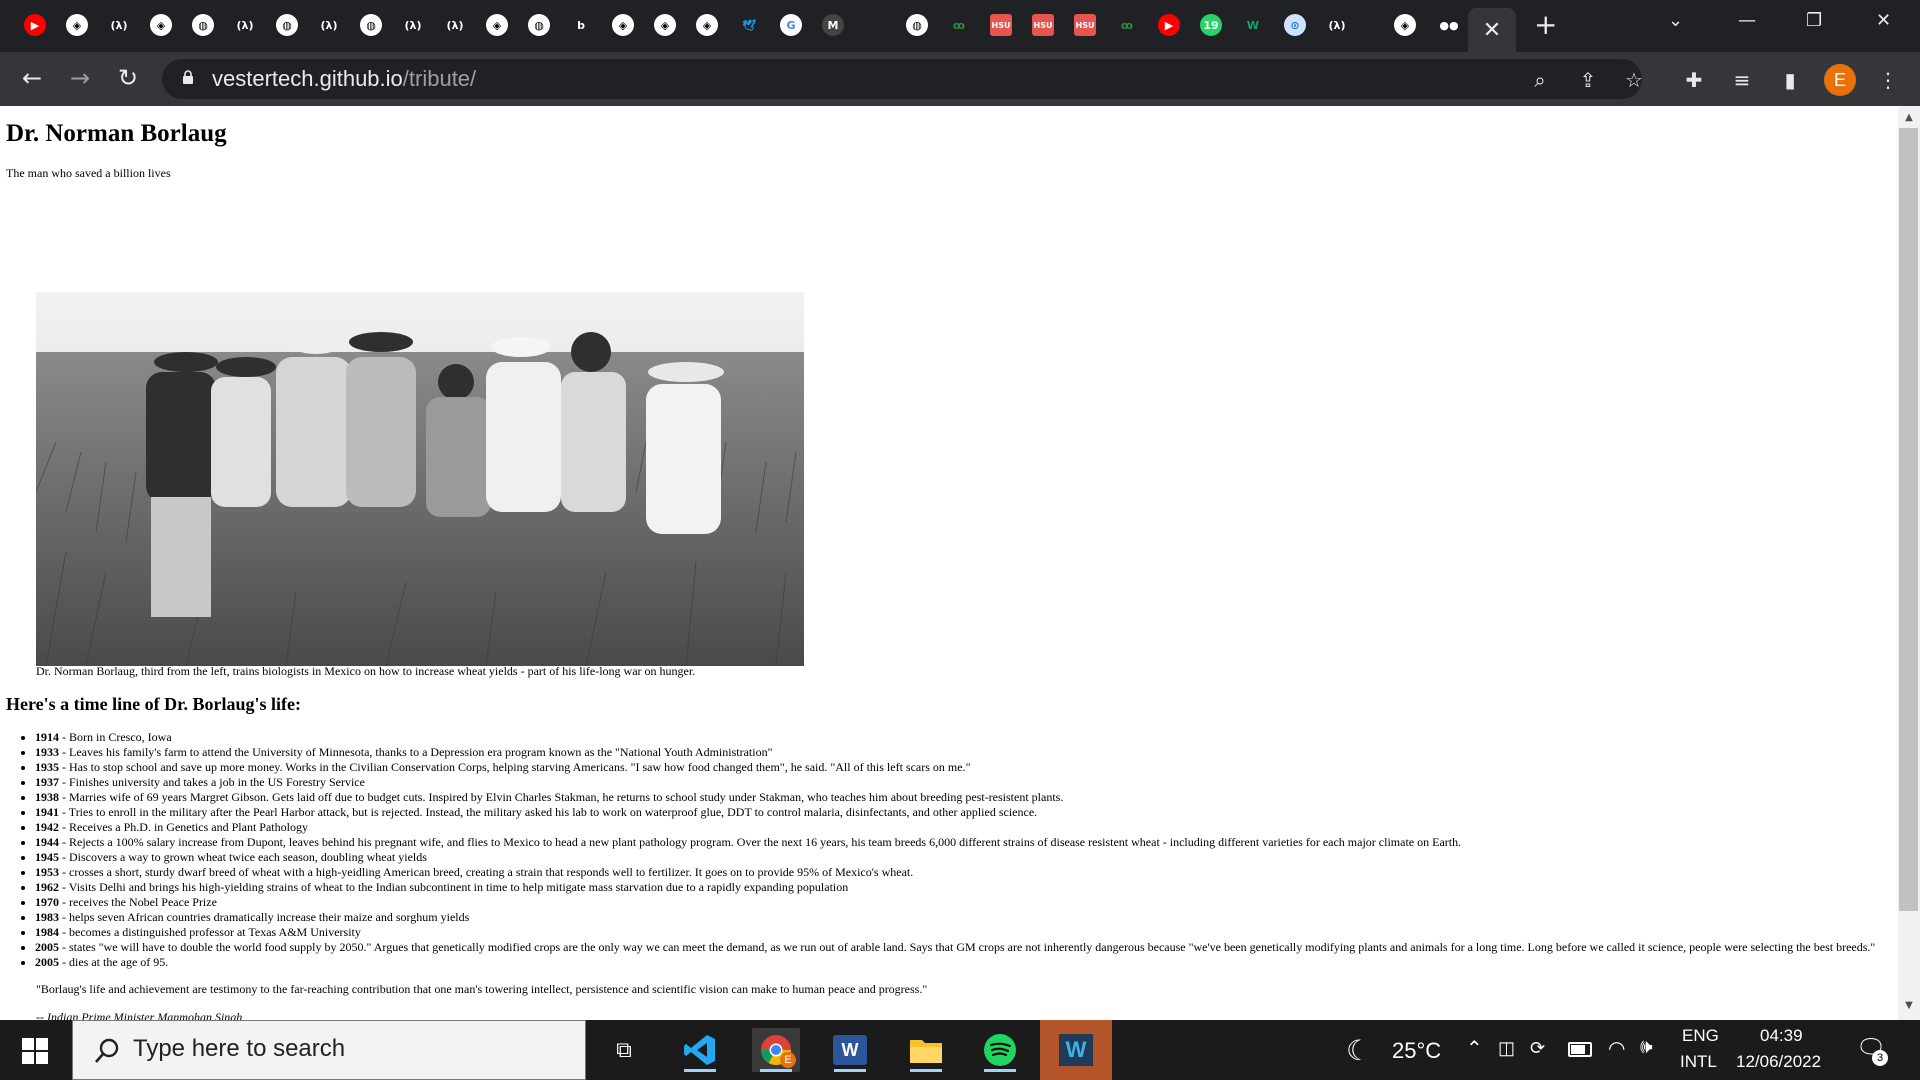 The height and width of the screenshot is (1080, 1920). I want to click on globe-icon: ◍, so click(539, 25).